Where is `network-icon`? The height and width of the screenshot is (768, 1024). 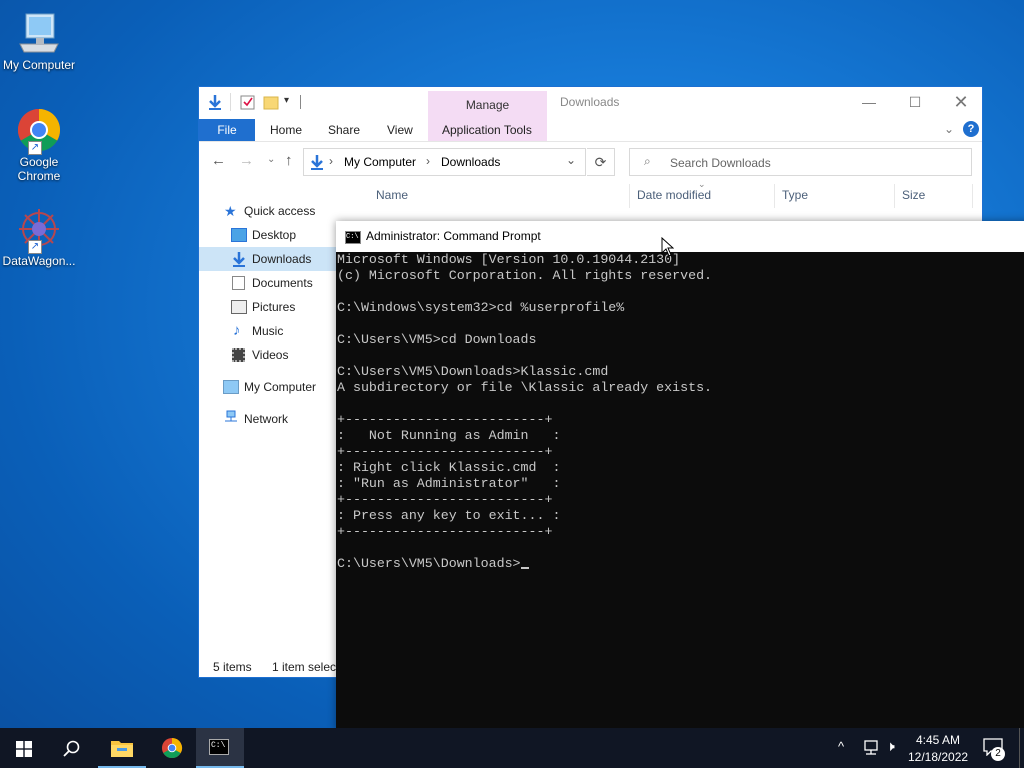 network-icon is located at coordinates (231, 417).